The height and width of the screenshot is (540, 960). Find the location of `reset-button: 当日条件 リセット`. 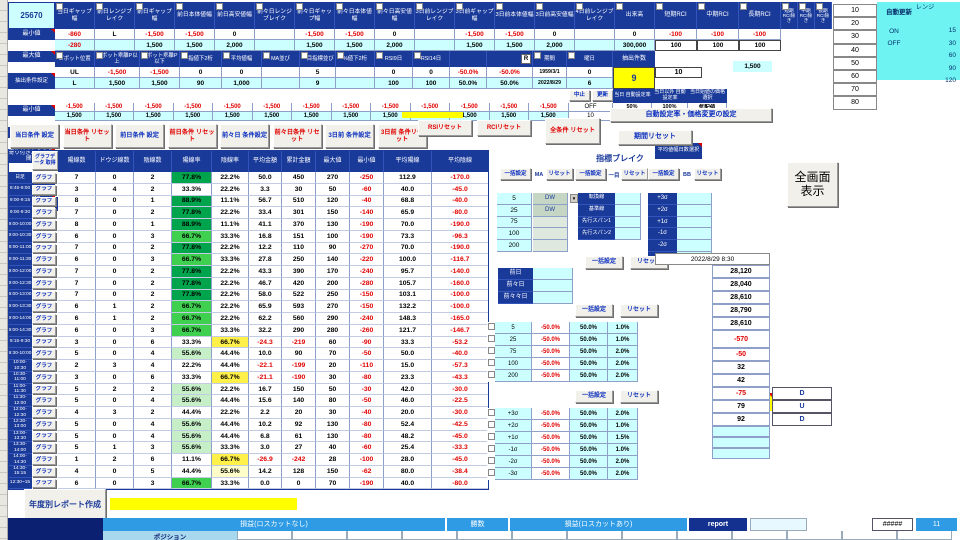

reset-button: 当日条件 リセット is located at coordinates (87, 136).